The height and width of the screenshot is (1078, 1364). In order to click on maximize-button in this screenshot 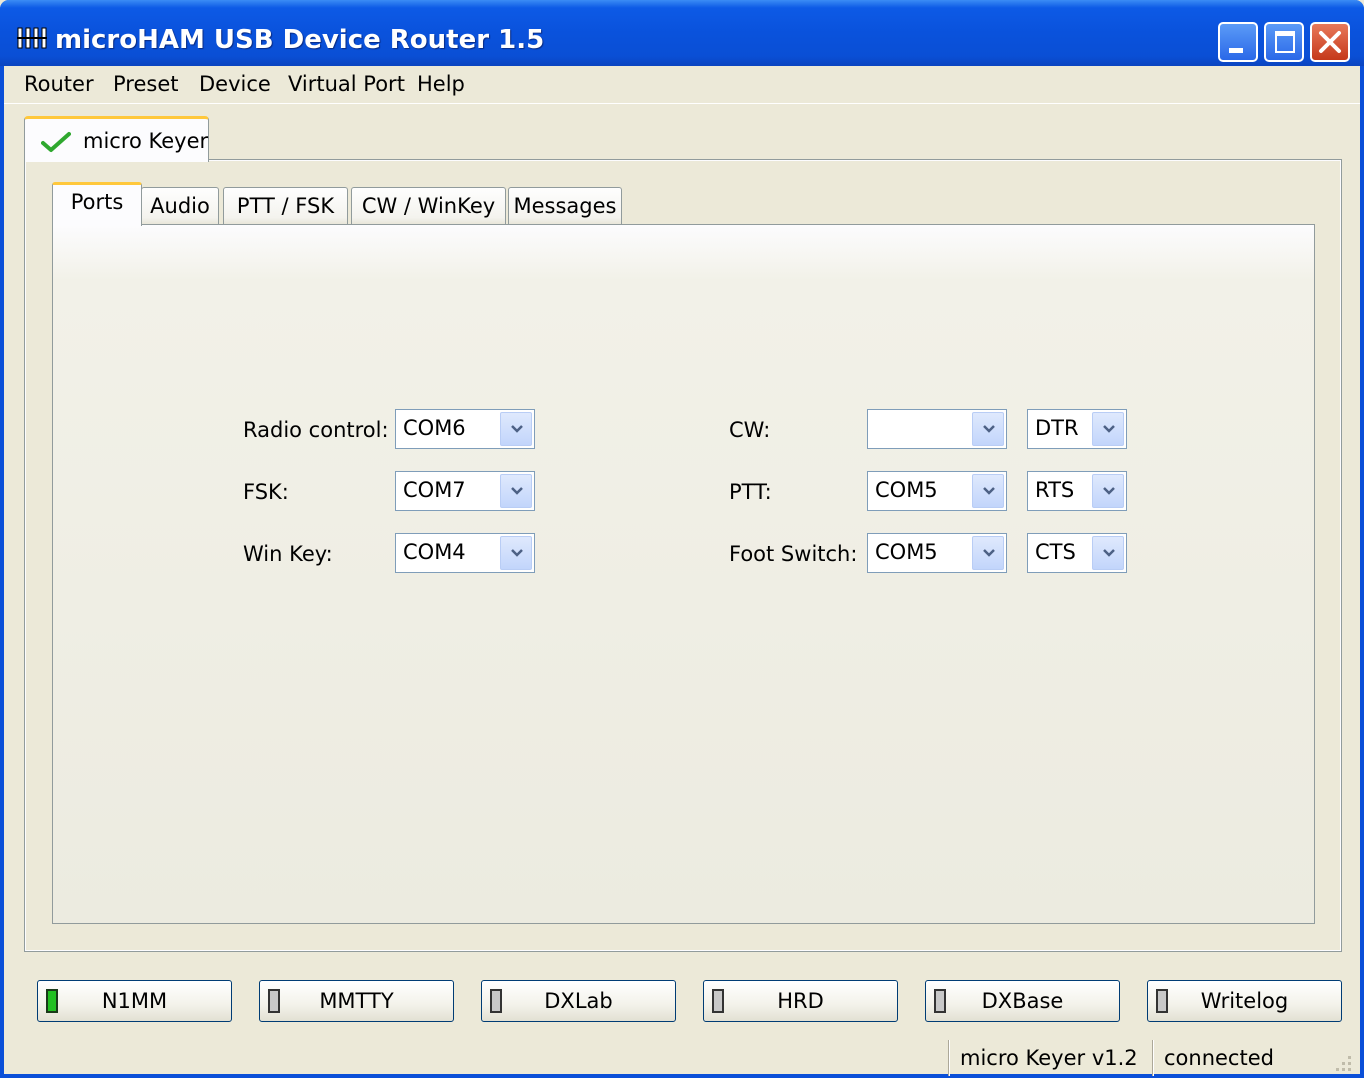, I will do `click(1284, 42)`.